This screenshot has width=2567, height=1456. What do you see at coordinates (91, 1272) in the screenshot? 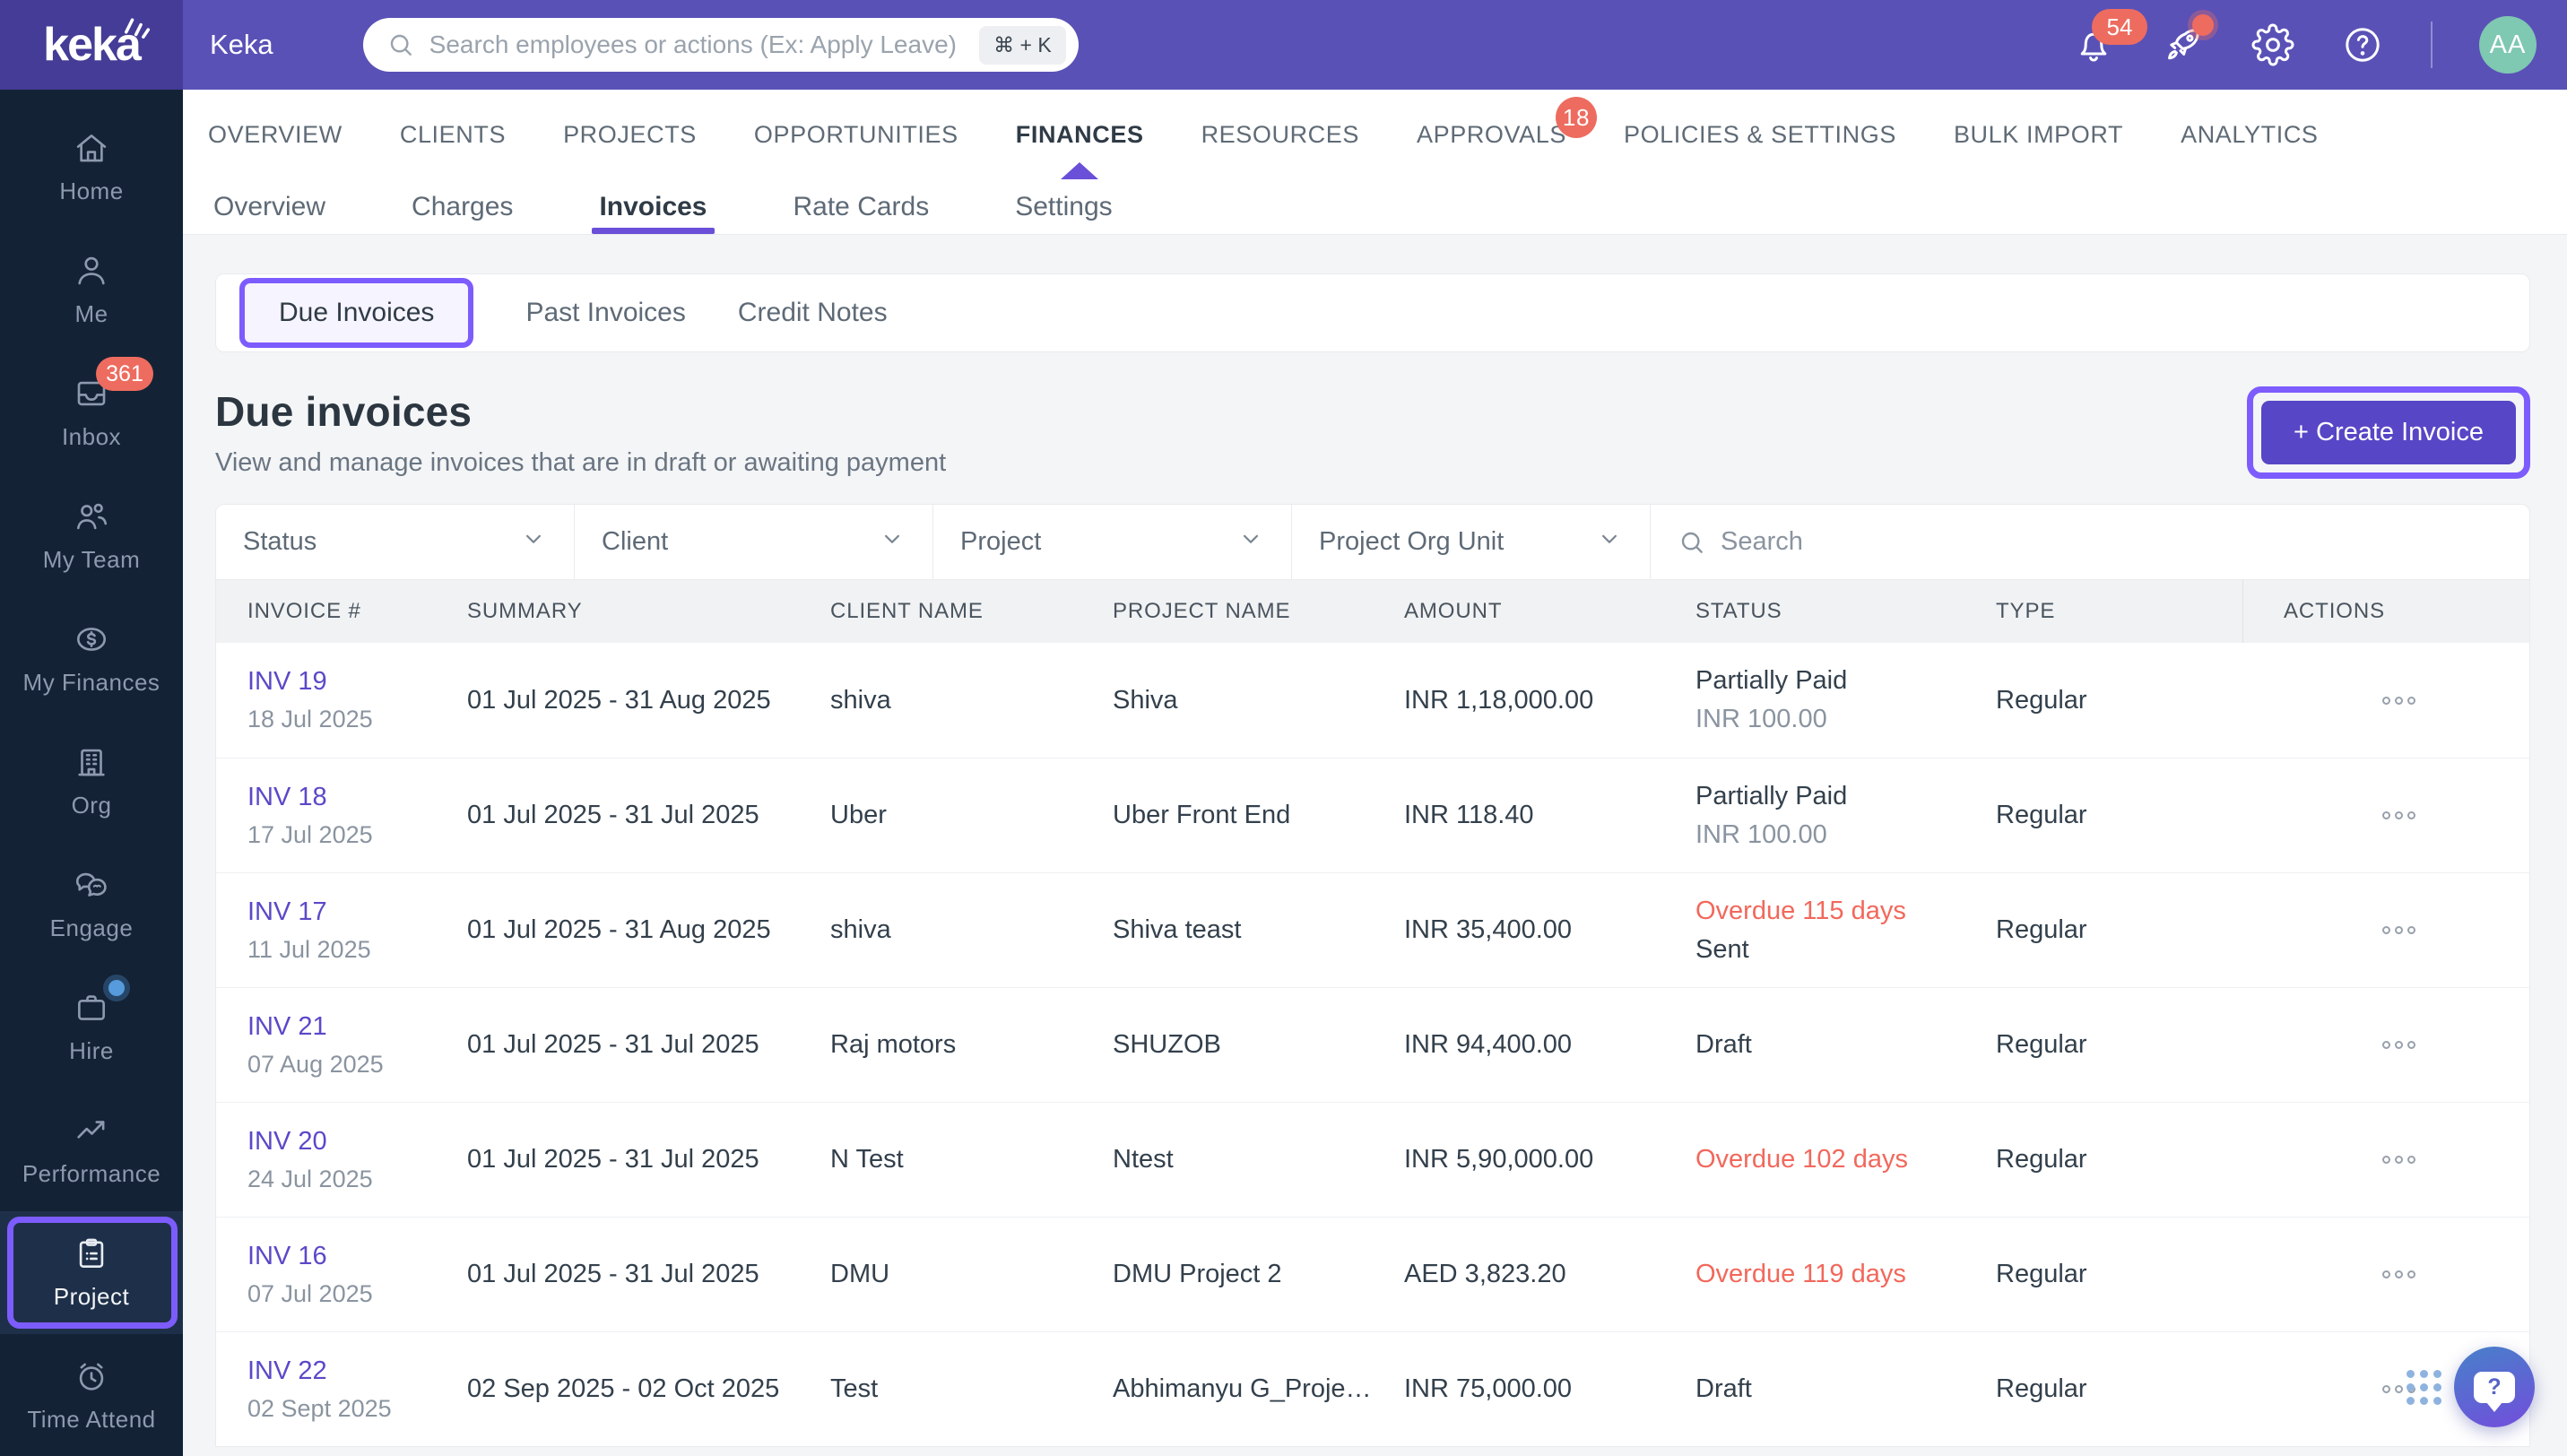
I see `sidebar-item-project: Project` at bounding box center [91, 1272].